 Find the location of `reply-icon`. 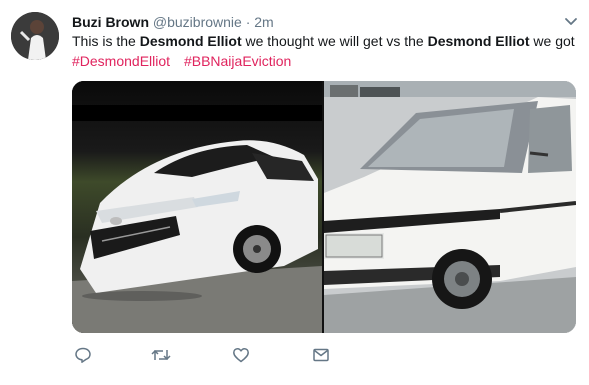

reply-icon is located at coordinates (83, 355).